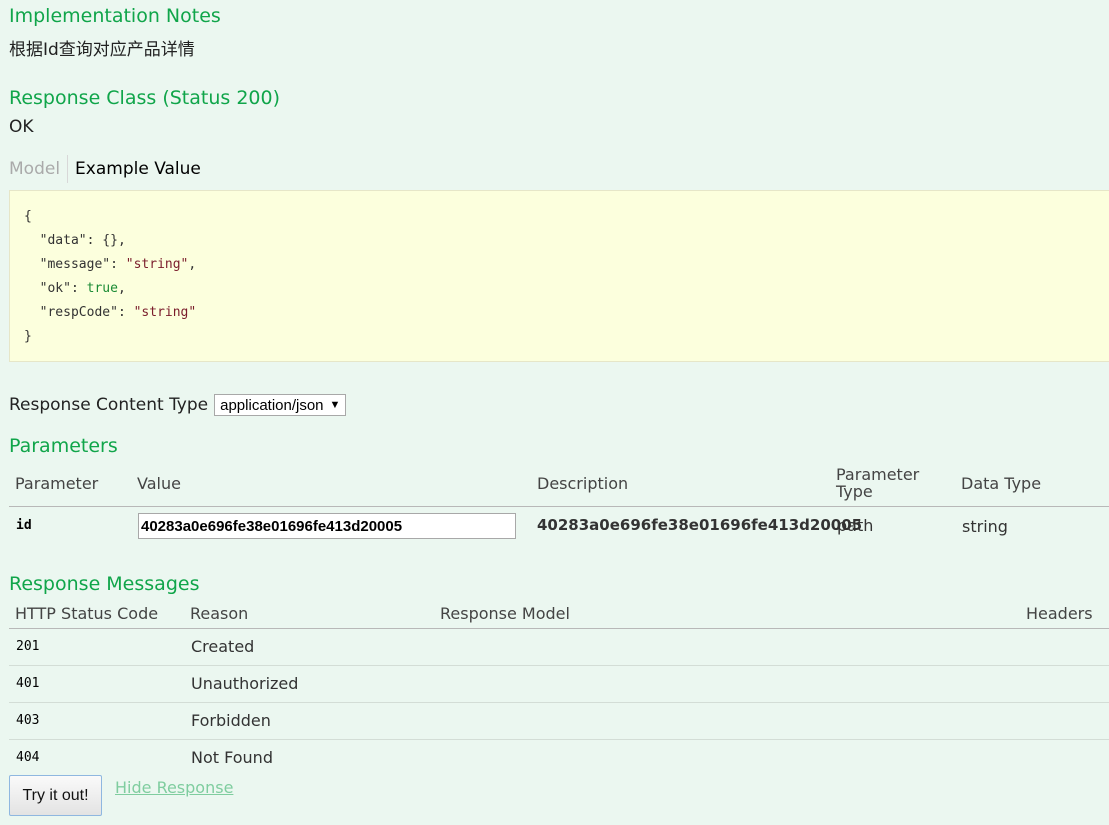 The width and height of the screenshot is (1109, 825). What do you see at coordinates (505, 613) in the screenshot?
I see `resp-header-response-model: Response Model` at bounding box center [505, 613].